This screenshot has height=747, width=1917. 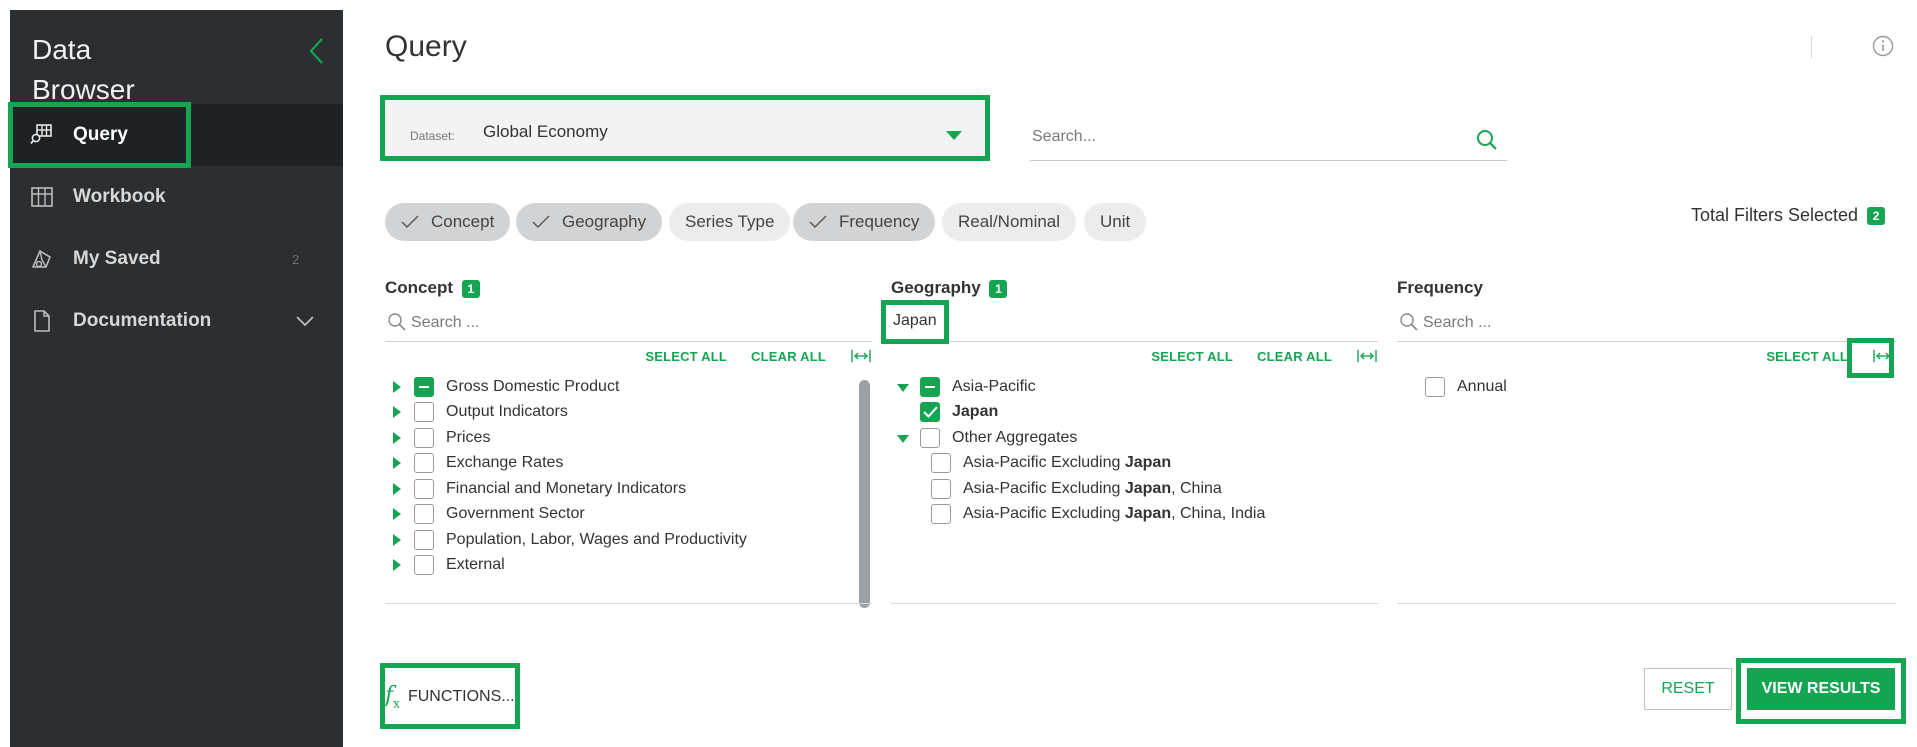 What do you see at coordinates (628, 464) in the screenshot?
I see `tree-row: Exchange Rates` at bounding box center [628, 464].